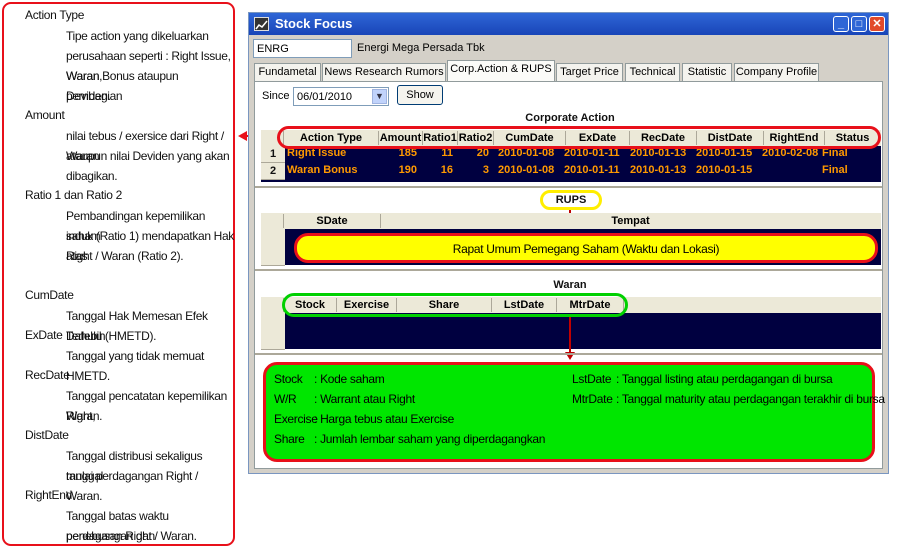  Describe the element at coordinates (135, 366) in the screenshot. I see `glossary-definition-line: Tanggal yang tidak memuat HMETD.` at that location.